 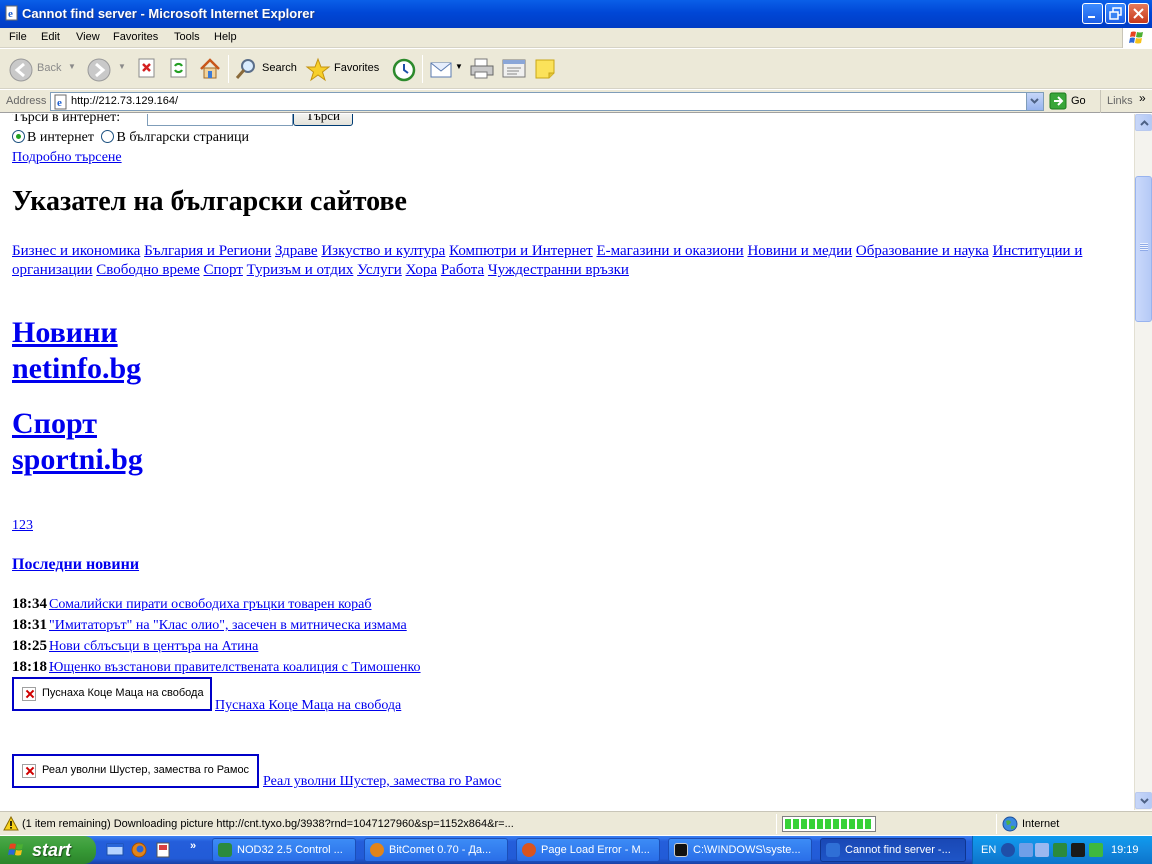 What do you see at coordinates (446, 69) in the screenshot?
I see `mail-button: ▼` at bounding box center [446, 69].